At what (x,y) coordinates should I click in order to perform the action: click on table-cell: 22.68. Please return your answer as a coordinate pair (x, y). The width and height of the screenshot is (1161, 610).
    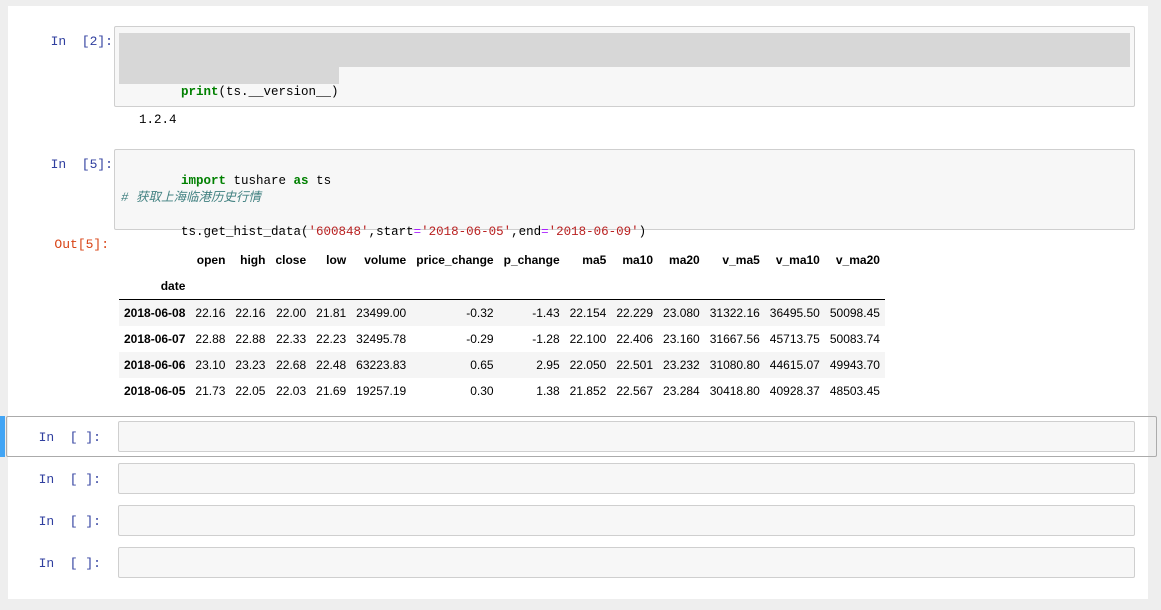
    Looking at the image, I should click on (291, 365).